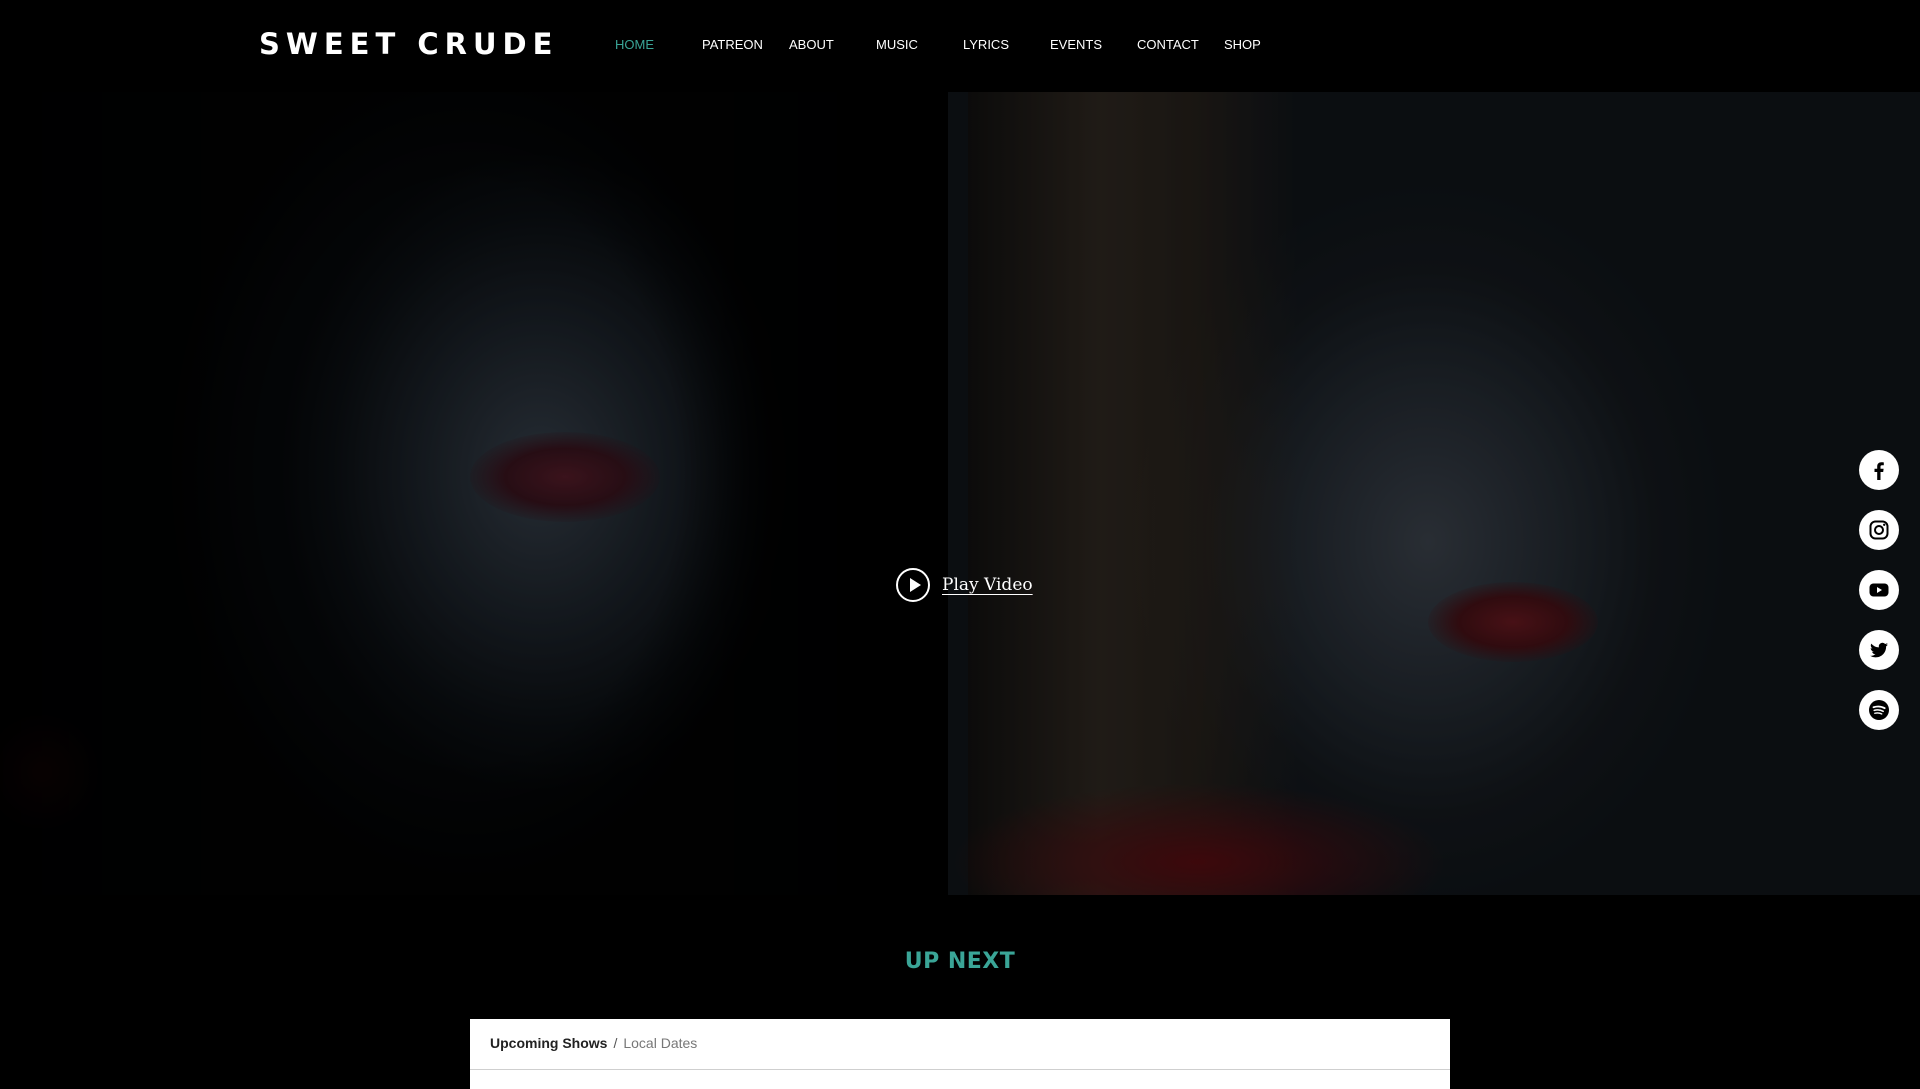 The image size is (1920, 1089). What do you see at coordinates (913, 585) in the screenshot?
I see `play-circle-icon` at bounding box center [913, 585].